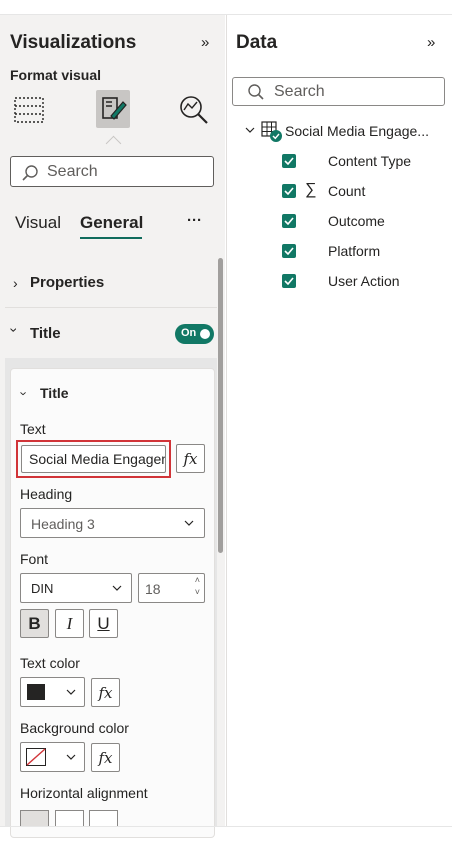  What do you see at coordinates (190, 458) in the screenshot?
I see `text-fx-button: fx` at bounding box center [190, 458].